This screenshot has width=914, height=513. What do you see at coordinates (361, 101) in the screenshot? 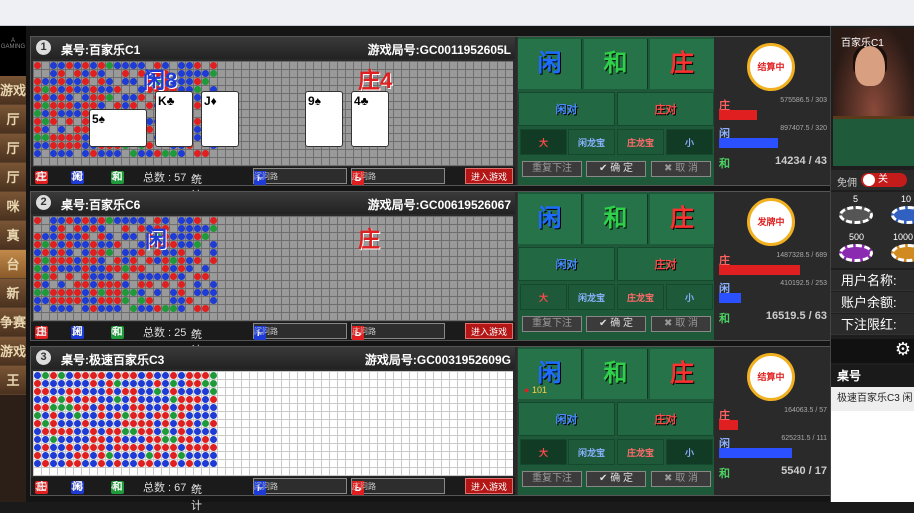
I see `card-face: 4♣` at bounding box center [361, 101].